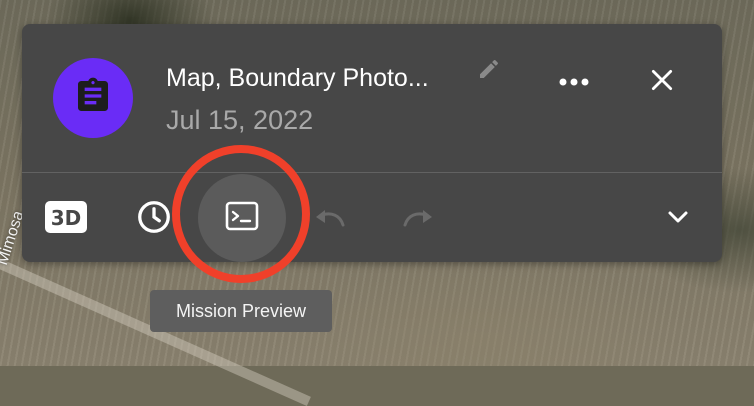  I want to click on chevron-down-icon, so click(678, 219).